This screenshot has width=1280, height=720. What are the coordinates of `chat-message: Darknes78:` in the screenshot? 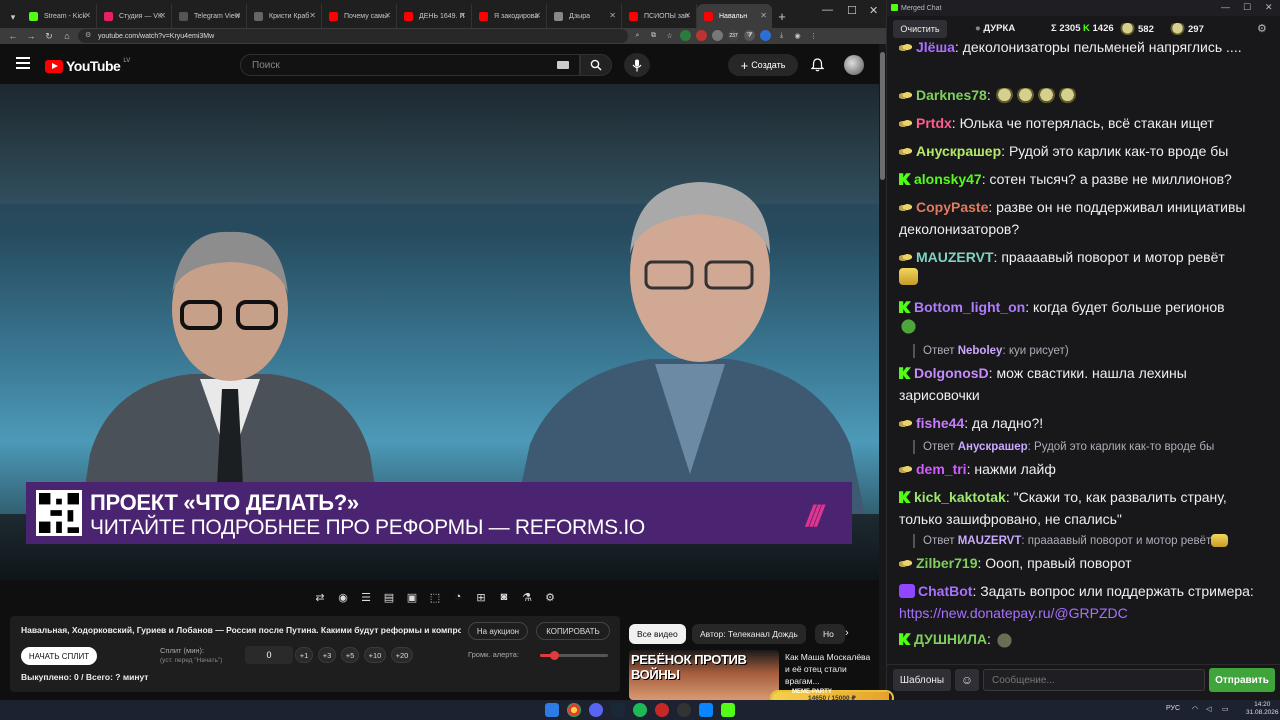 It's located at (1081, 95).